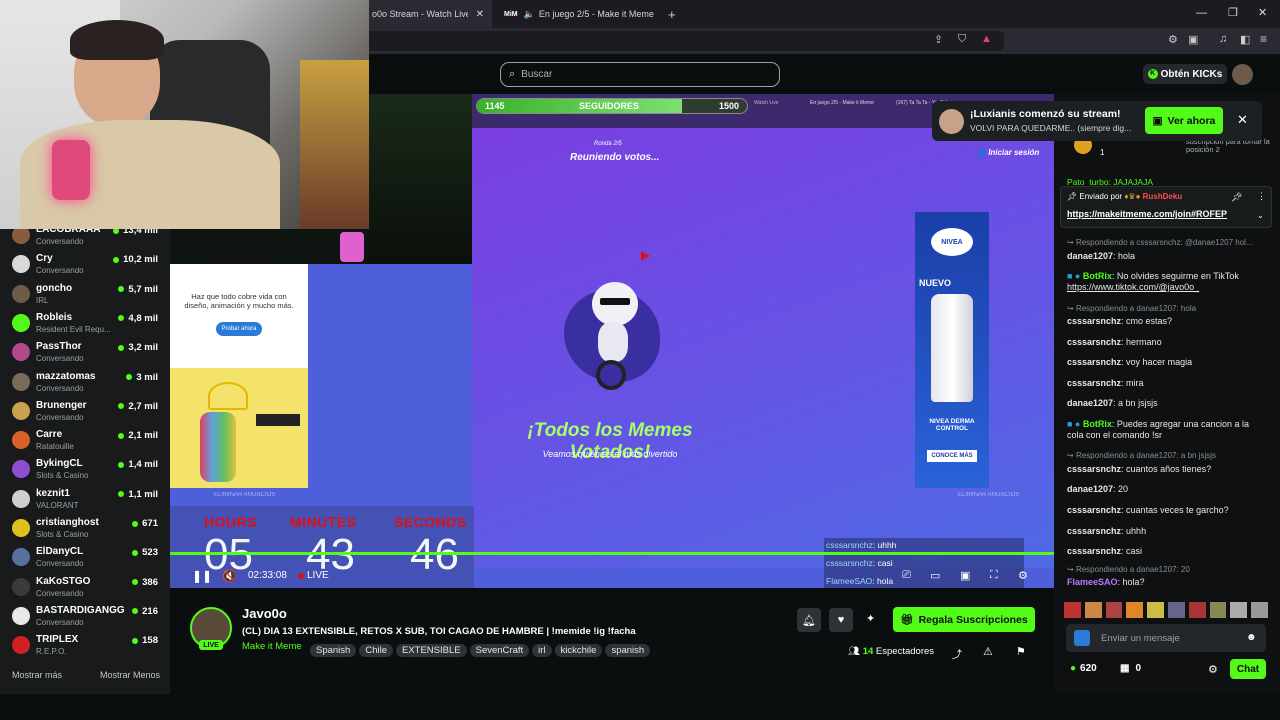 The width and height of the screenshot is (1280, 720). What do you see at coordinates (1184, 120) in the screenshot?
I see `watch-now-button: ▣ Ver ahora` at bounding box center [1184, 120].